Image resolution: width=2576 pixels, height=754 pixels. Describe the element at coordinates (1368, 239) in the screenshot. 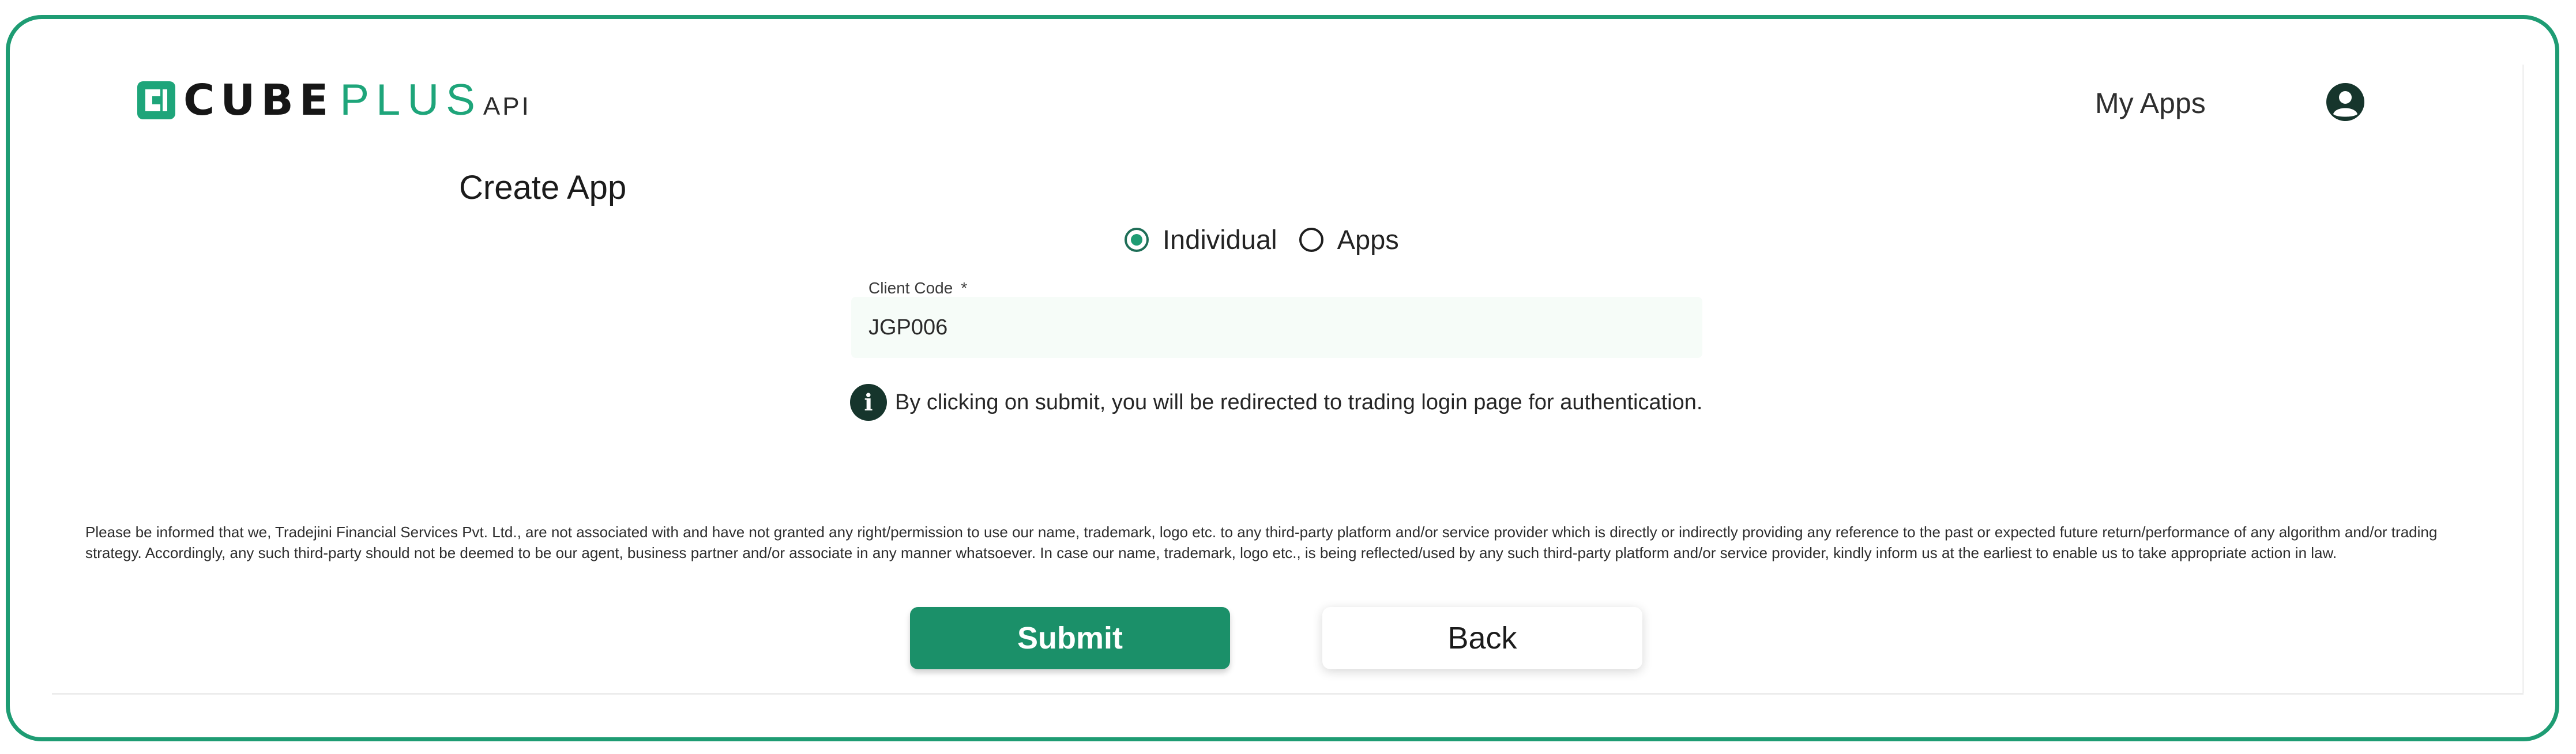

I see `radio-apps-label: Apps` at that location.